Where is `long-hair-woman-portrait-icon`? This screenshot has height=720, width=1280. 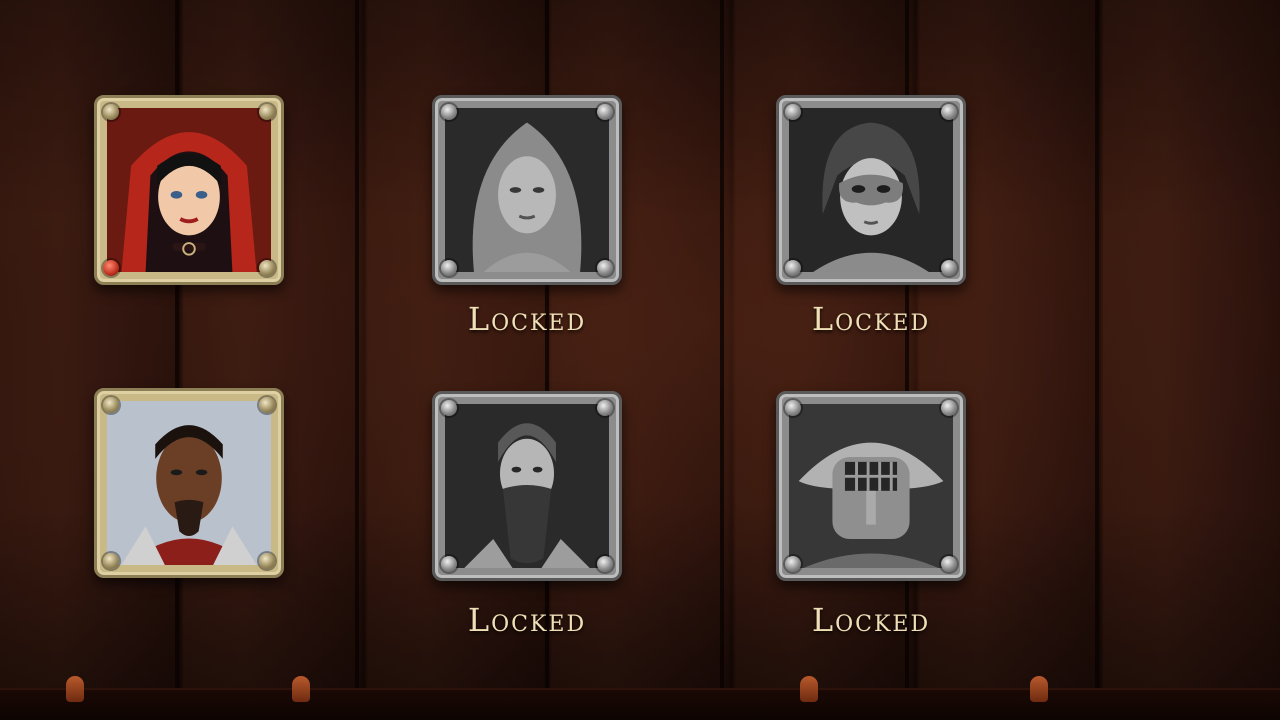
long-hair-woman-portrait-icon is located at coordinates (527, 190).